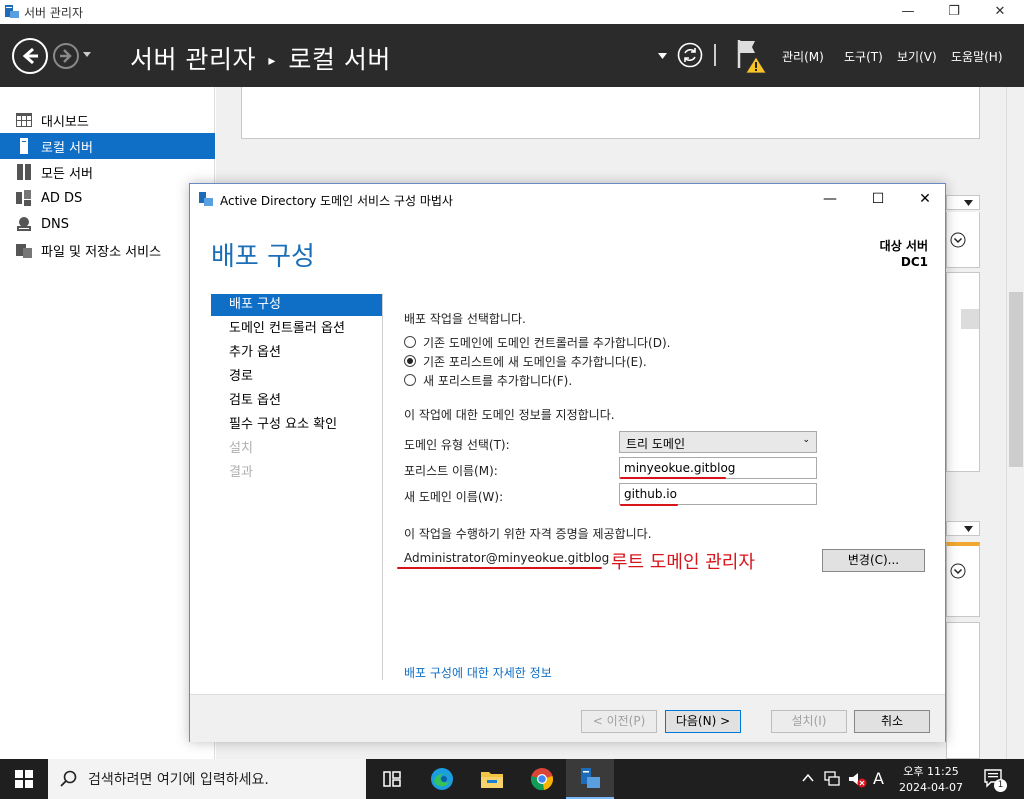 This screenshot has height=799, width=1024. Describe the element at coordinates (931, 787) in the screenshot. I see `clock-date: 2024-04-07` at that location.